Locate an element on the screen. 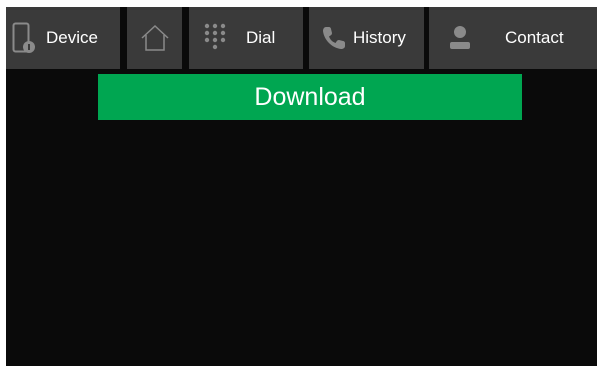 Image resolution: width=604 pixels, height=366 pixels. tab-device-label: Device is located at coordinates (72, 37).